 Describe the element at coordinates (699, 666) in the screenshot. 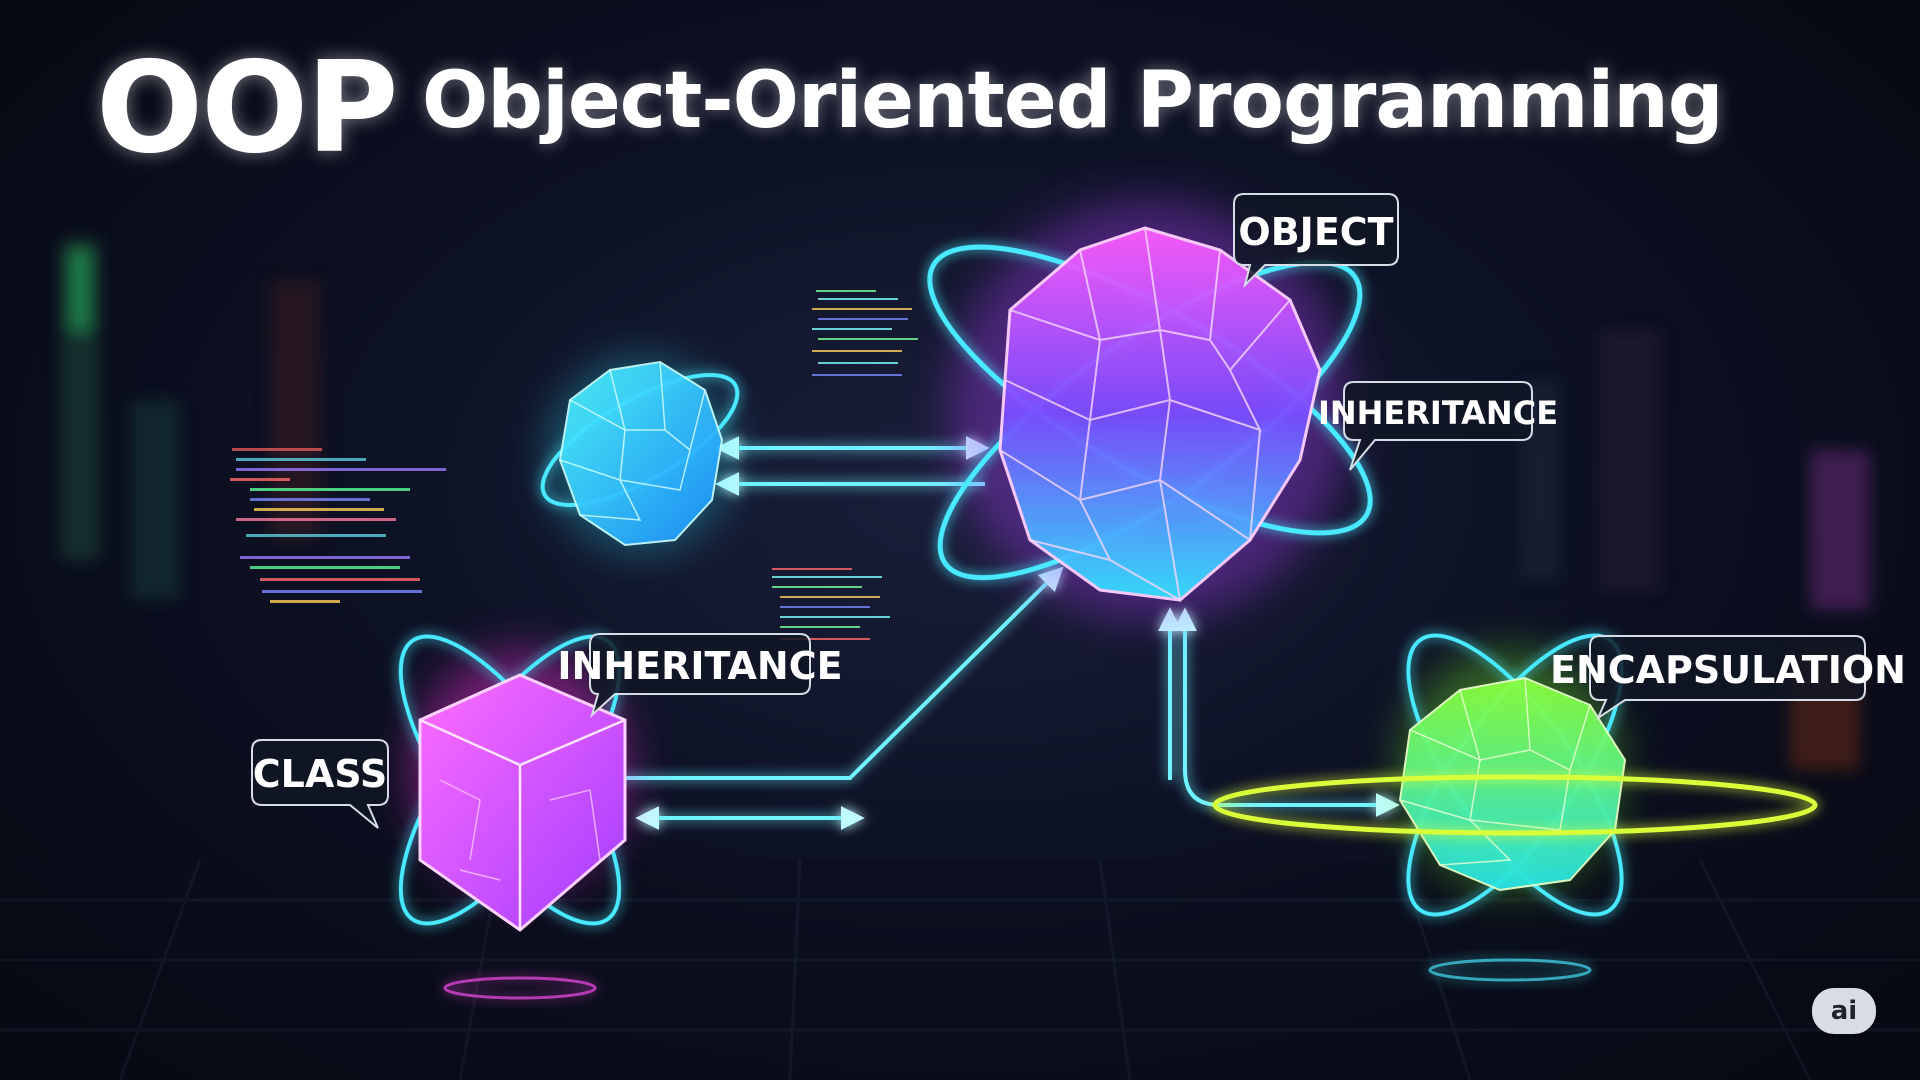

I see `label-inheritance-left-text: INHERITANCE` at that location.